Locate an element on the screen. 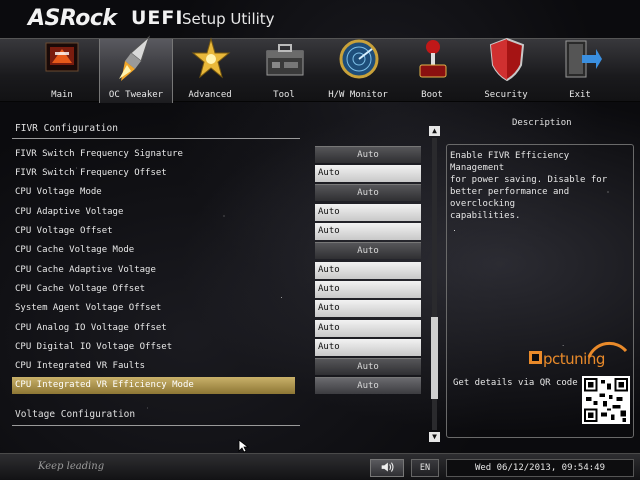 The image size is (640, 480). setting-label: CPU Integrated VR Faults is located at coordinates (80, 366).